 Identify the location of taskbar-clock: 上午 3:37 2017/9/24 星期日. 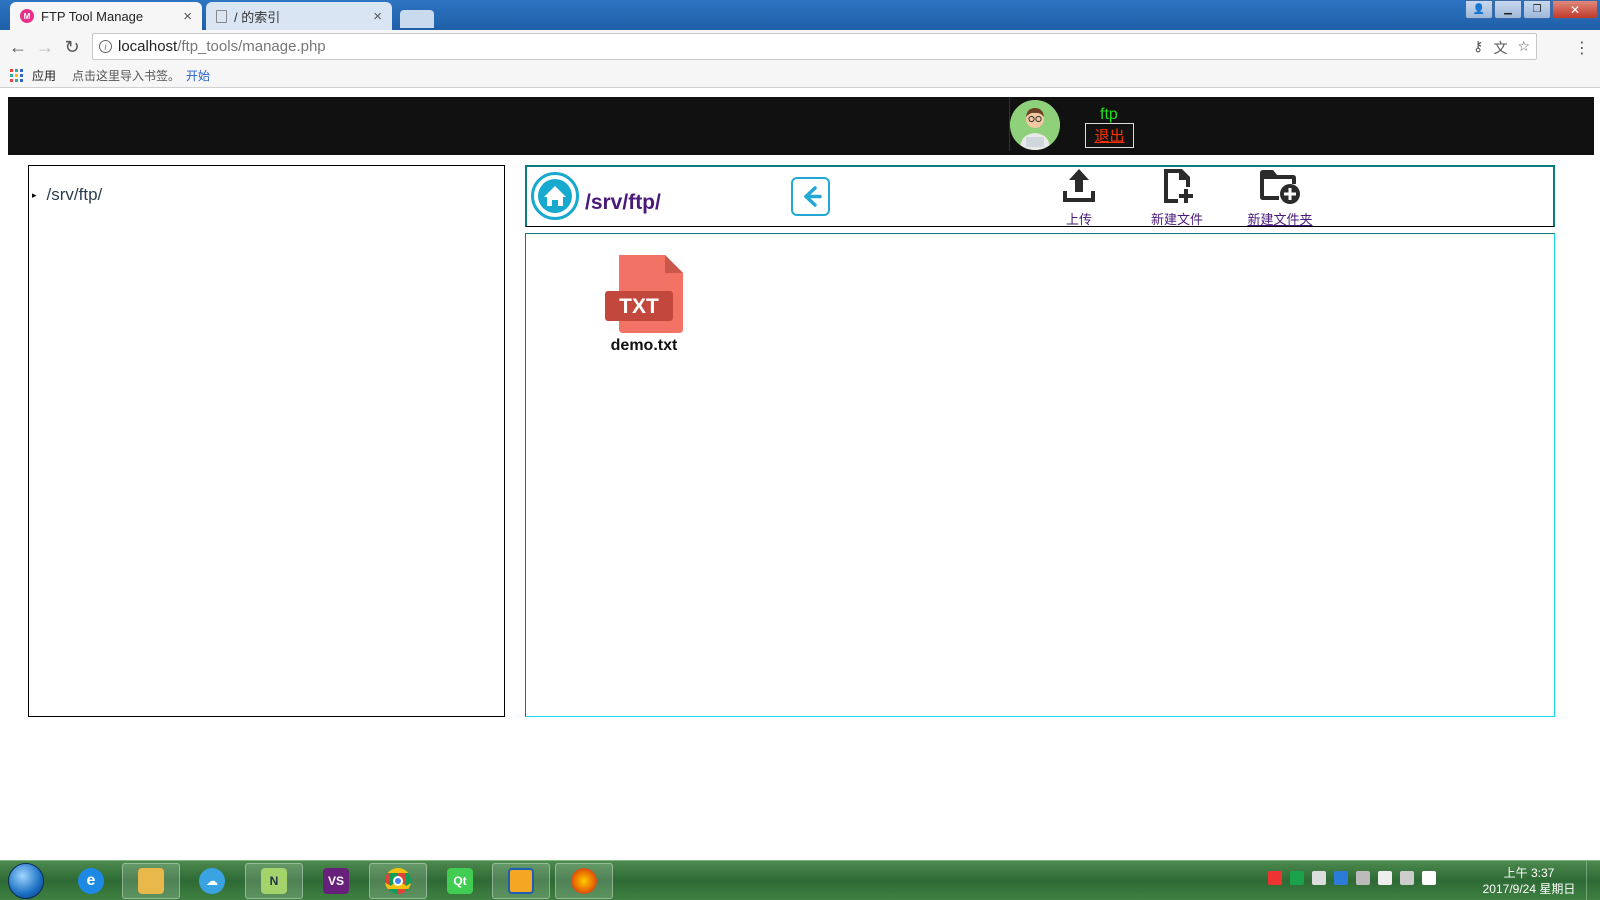
(1529, 881).